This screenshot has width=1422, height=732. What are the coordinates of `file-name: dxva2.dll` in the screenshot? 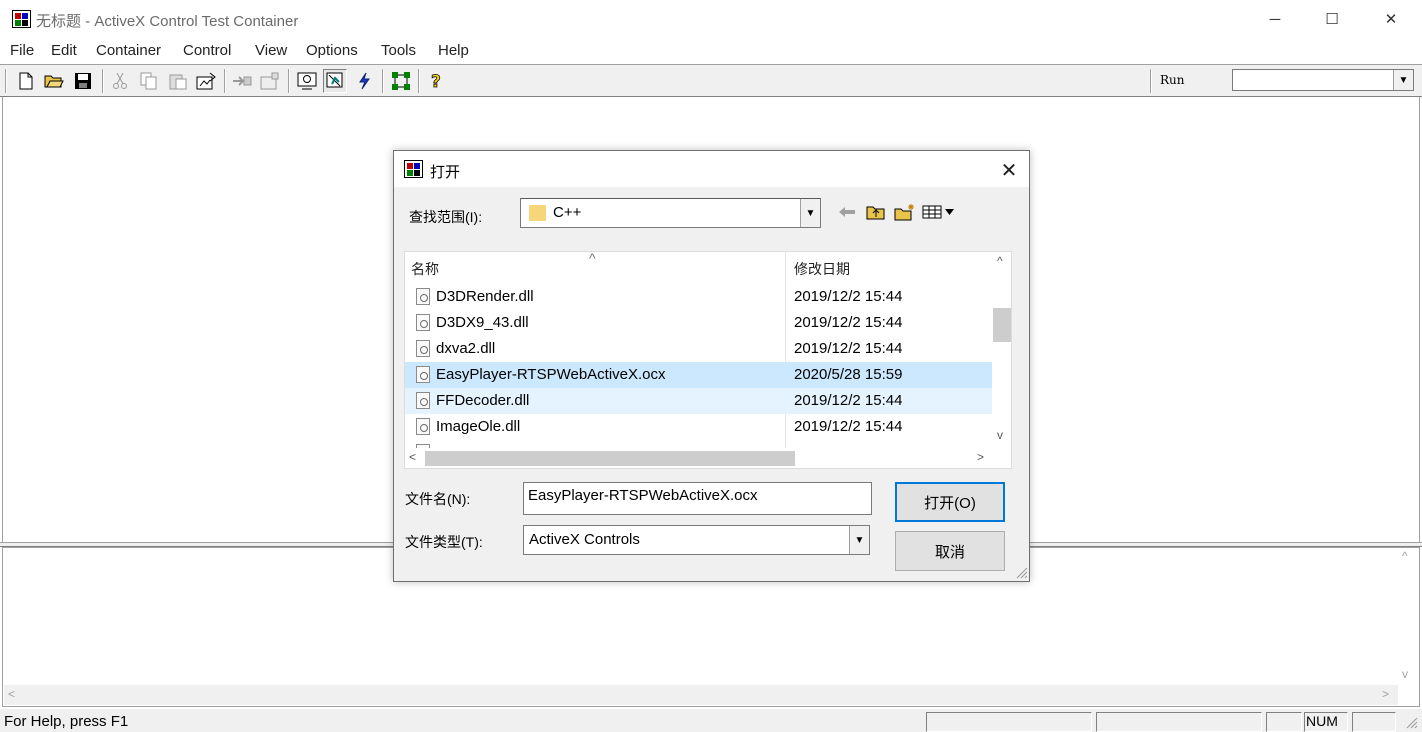 It's located at (466, 348).